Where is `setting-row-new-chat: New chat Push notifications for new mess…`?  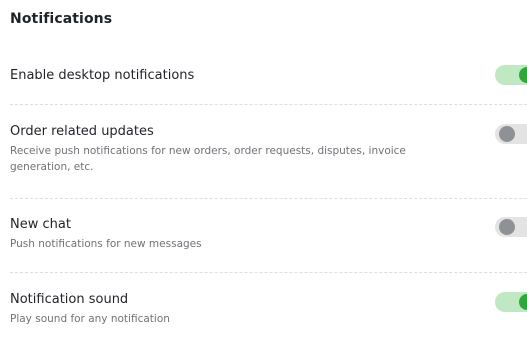
setting-row-new-chat: New chat Push notifications for new mess… is located at coordinates (268, 234).